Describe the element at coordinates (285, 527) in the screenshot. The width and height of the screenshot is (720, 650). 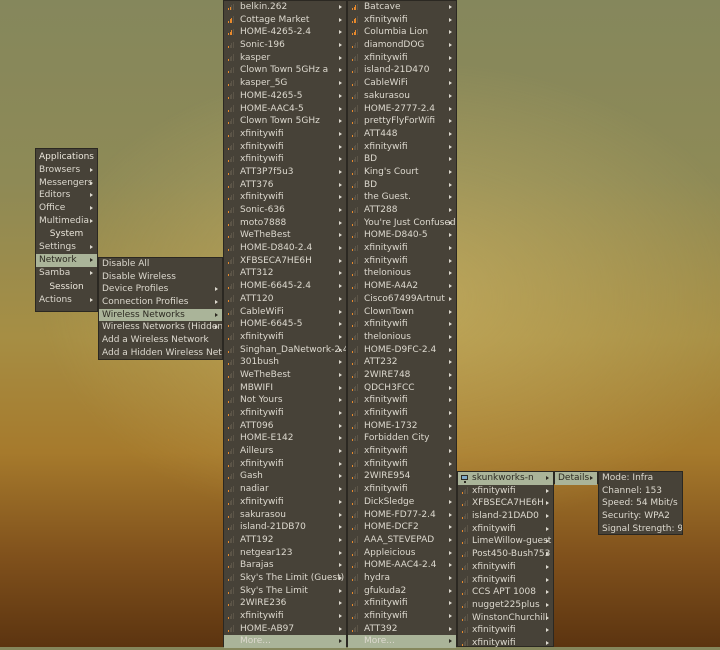
I see `wifi-network-island-21db70: island-21DB70` at that location.